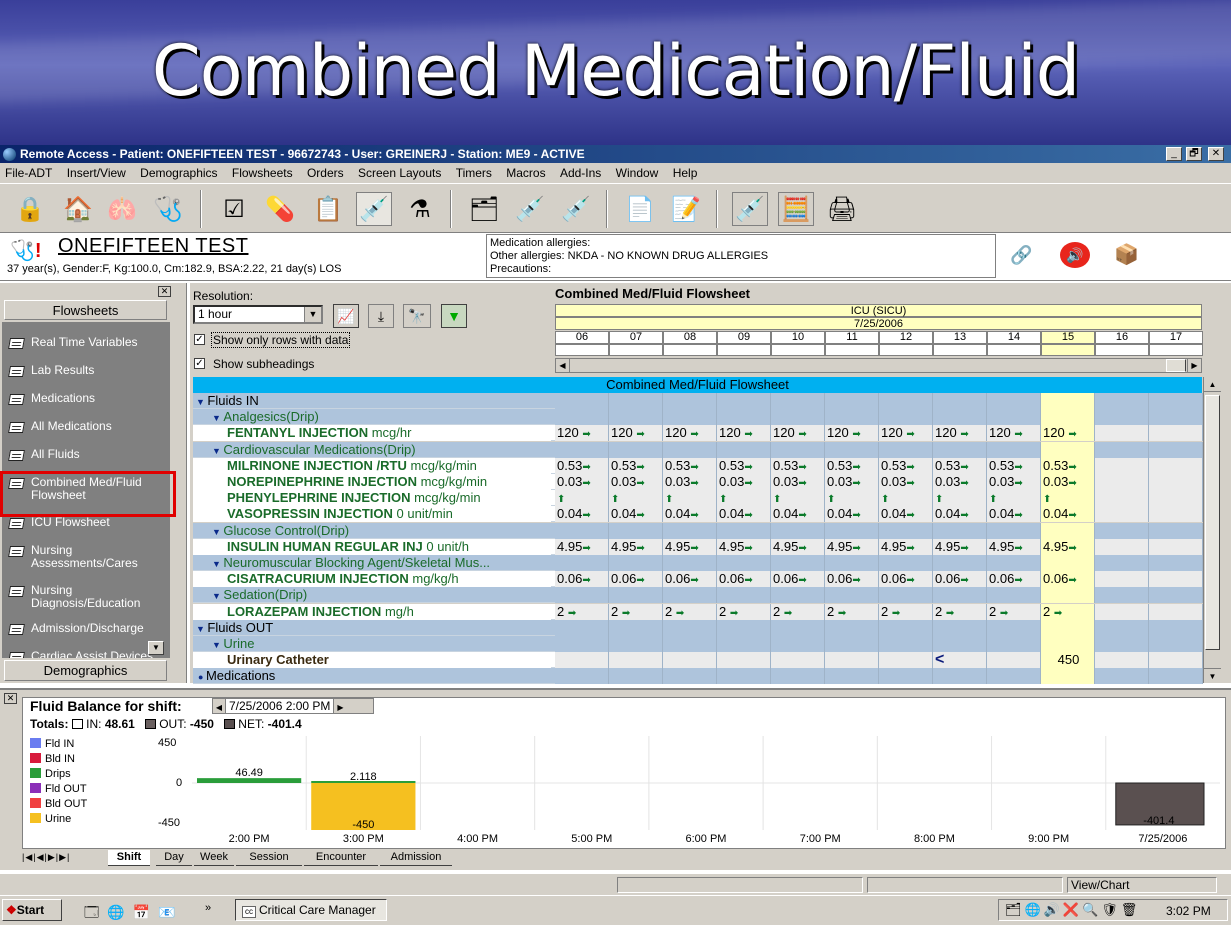 This screenshot has height=926, width=1231. What do you see at coordinates (234, 209) in the screenshot?
I see `checklist-icon: ☑` at bounding box center [234, 209].